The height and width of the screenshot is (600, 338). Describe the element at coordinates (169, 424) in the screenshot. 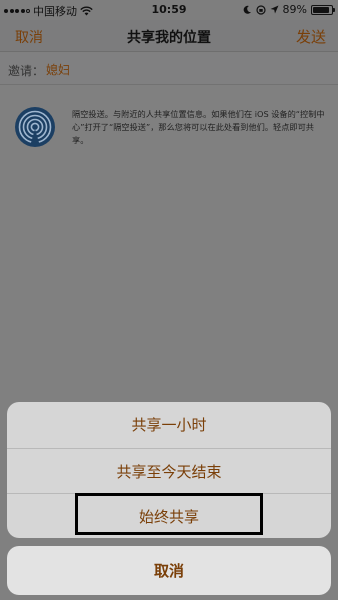

I see `share-one-hour-option: 共享一小时` at that location.